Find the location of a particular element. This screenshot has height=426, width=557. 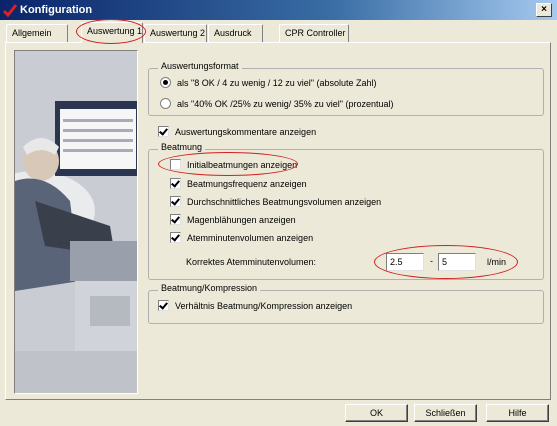

group-title-beatmung: Beatmung is located at coordinates (182, 147).